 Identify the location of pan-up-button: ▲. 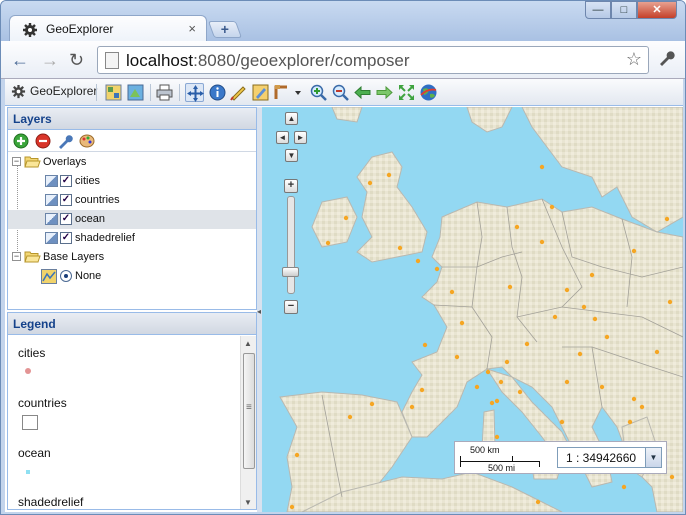
(291, 118).